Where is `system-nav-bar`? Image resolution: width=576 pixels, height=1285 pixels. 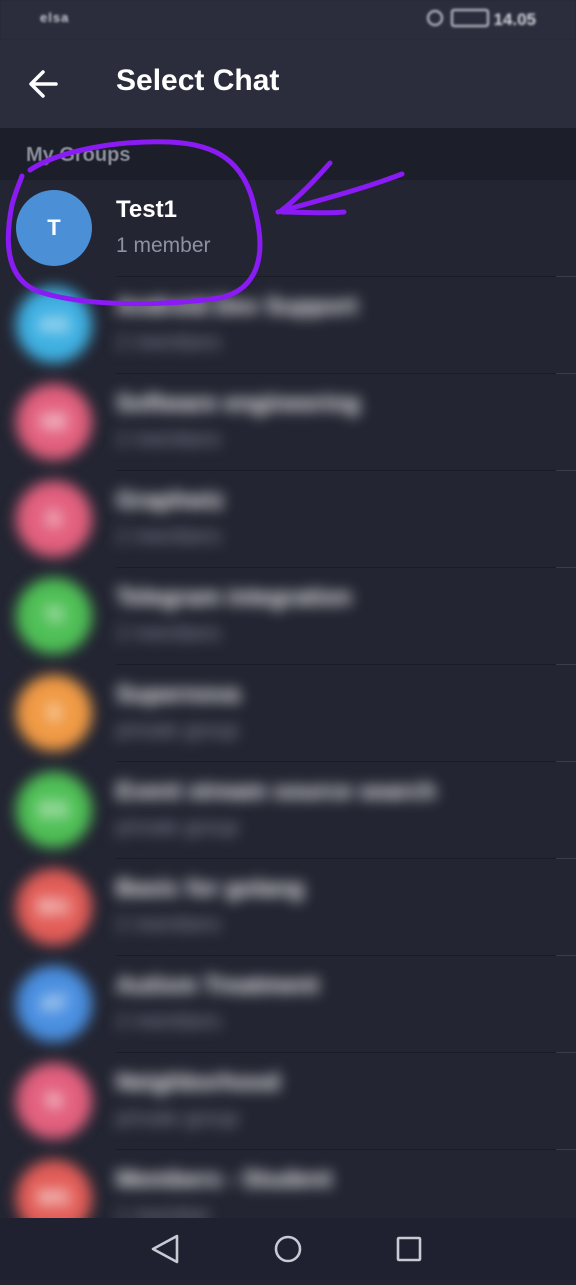
system-nav-bar is located at coordinates (288, 1249).